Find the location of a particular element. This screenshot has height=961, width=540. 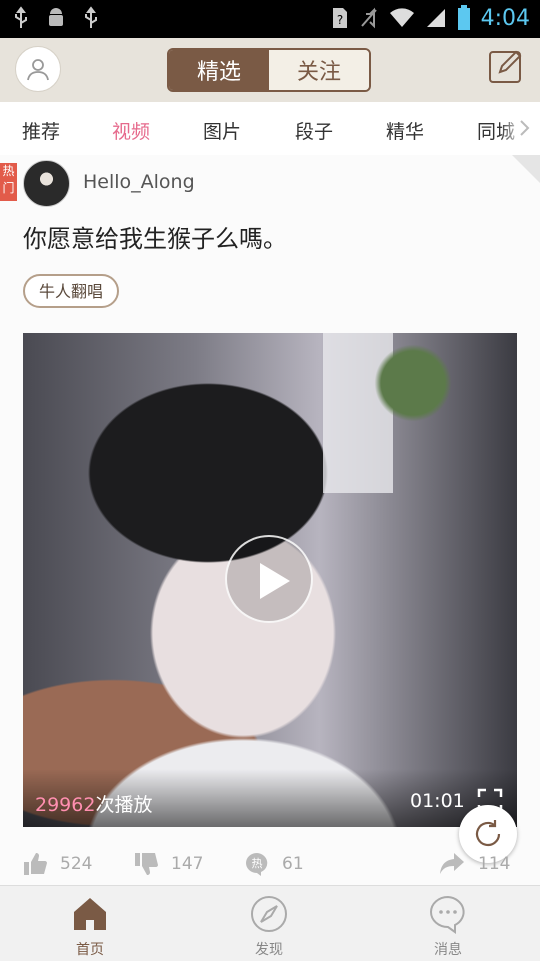

like-count: 524 is located at coordinates (76, 864).